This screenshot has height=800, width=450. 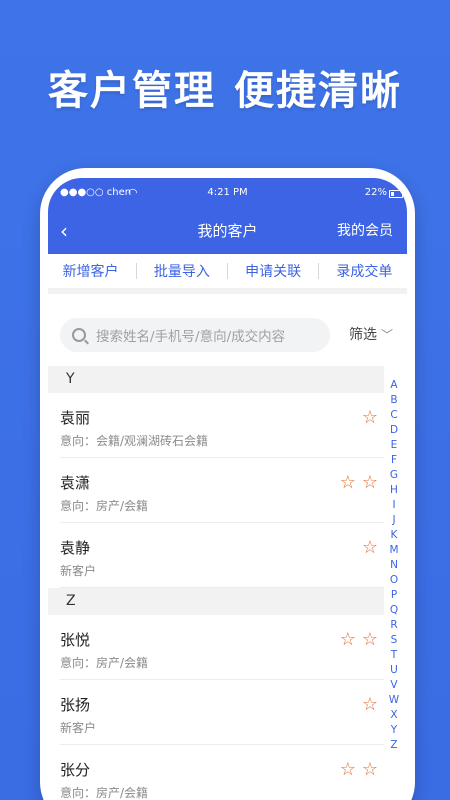 What do you see at coordinates (222, 772) in the screenshot?
I see `customer-row: 张分意向：房产/会籍 ☆☆` at bounding box center [222, 772].